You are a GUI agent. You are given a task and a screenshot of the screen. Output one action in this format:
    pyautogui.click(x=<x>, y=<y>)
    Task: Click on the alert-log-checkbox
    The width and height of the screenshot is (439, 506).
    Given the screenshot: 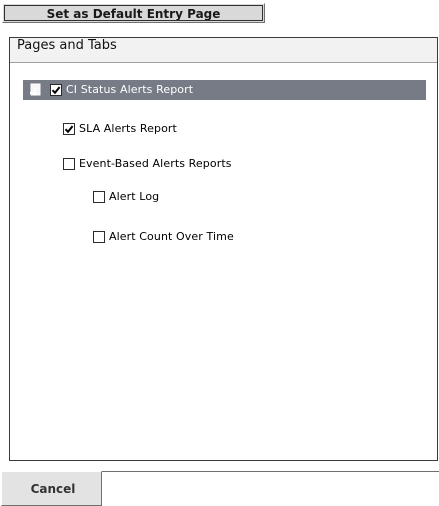 What is the action you would take?
    pyautogui.click(x=99, y=197)
    